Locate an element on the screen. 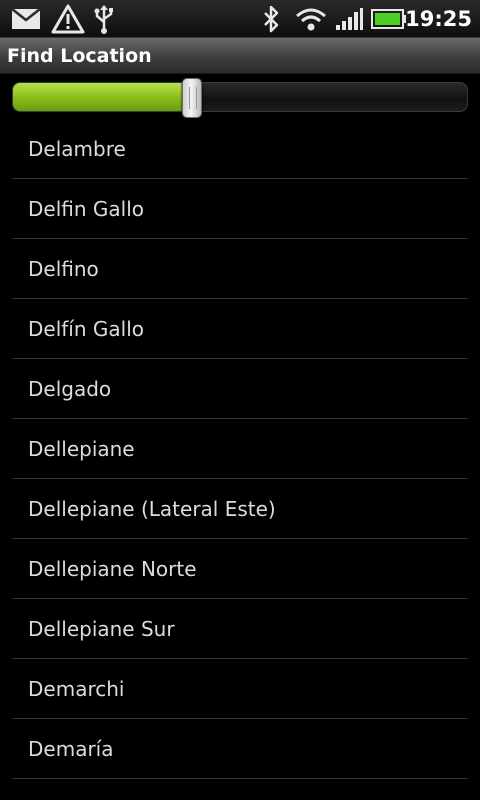 The height and width of the screenshot is (800, 480). list-item: Delgado is located at coordinates (240, 389).